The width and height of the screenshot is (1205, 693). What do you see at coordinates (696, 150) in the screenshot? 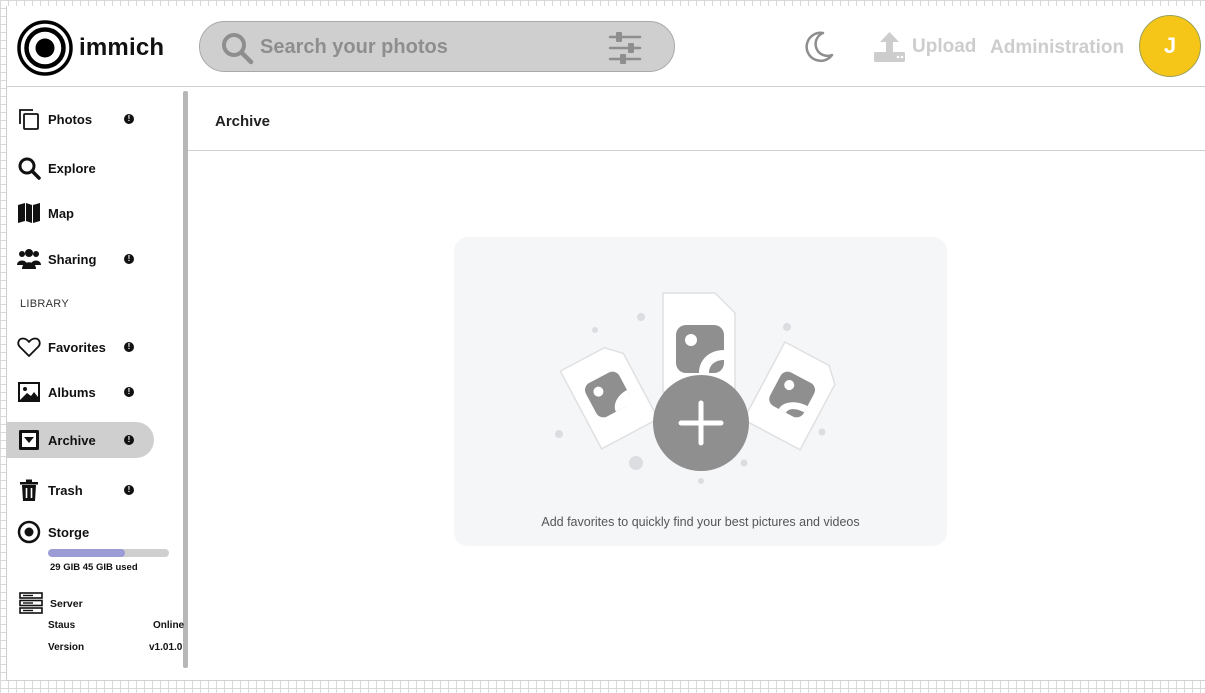
I see `title-divider` at bounding box center [696, 150].